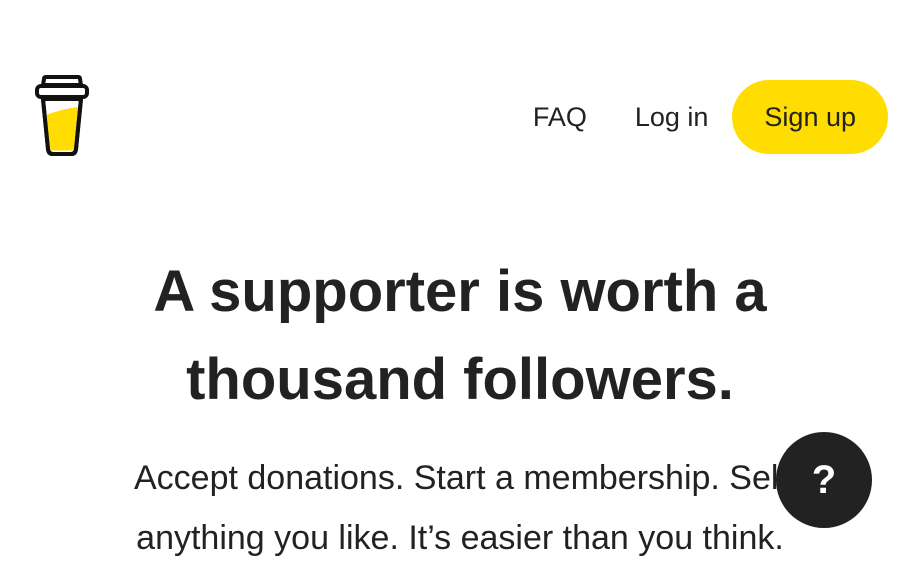 Image resolution: width=920 pixels, height=576 pixels. What do you see at coordinates (672, 117) in the screenshot?
I see `login-link: Log in` at bounding box center [672, 117].